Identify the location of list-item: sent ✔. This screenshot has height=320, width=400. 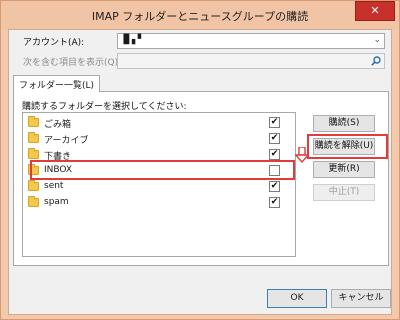
(159, 187).